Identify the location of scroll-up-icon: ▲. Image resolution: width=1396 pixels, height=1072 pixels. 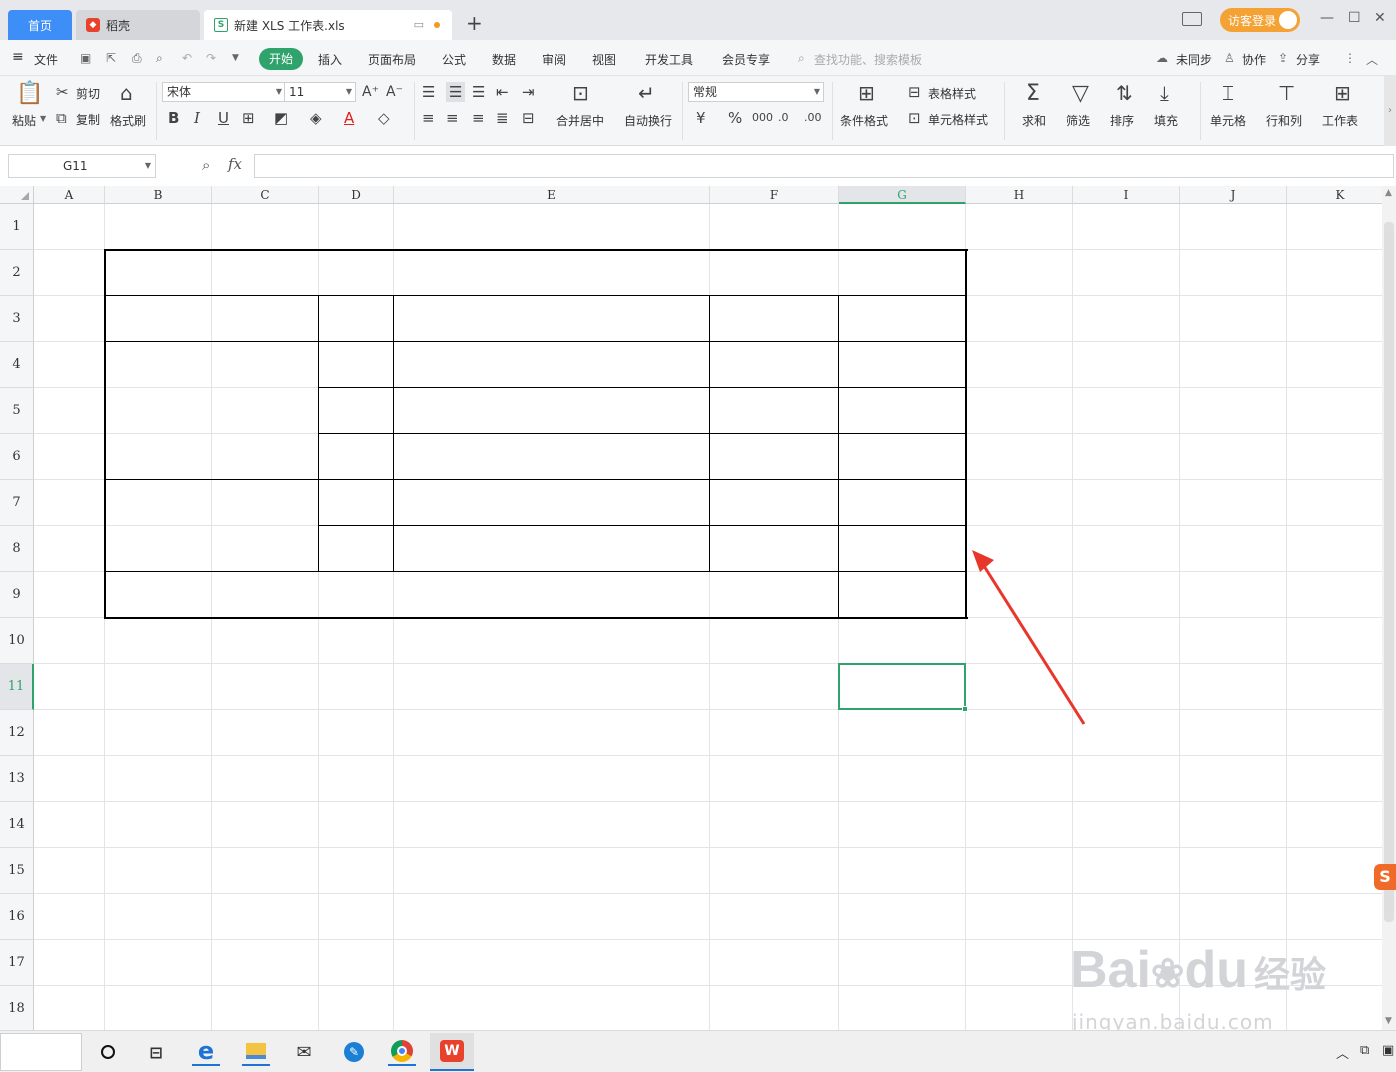
(1388, 193).